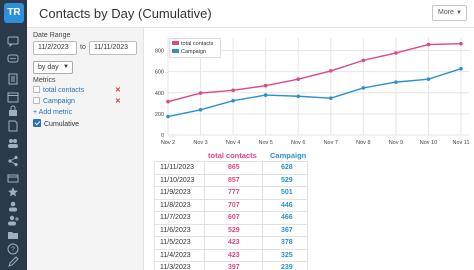 Image resolution: width=474 pixels, height=270 pixels. Describe the element at coordinates (13, 143) in the screenshot. I see `people-icon` at that location.